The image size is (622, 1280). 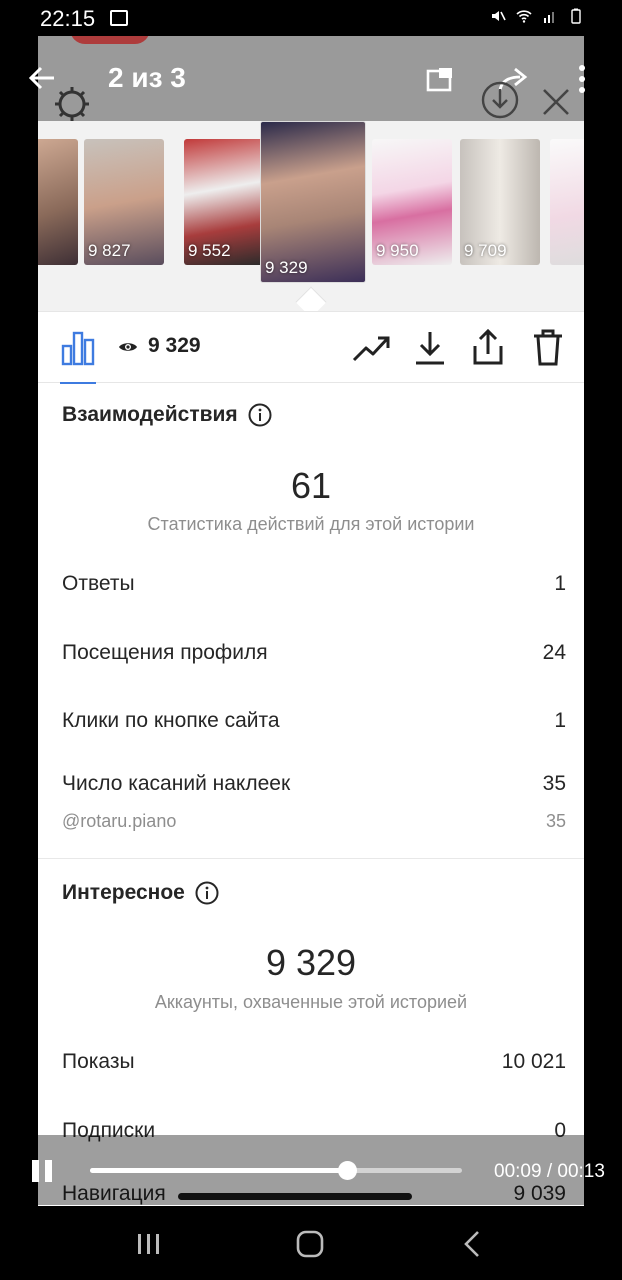 What do you see at coordinates (499, 16) in the screenshot?
I see `mute-icon` at bounding box center [499, 16].